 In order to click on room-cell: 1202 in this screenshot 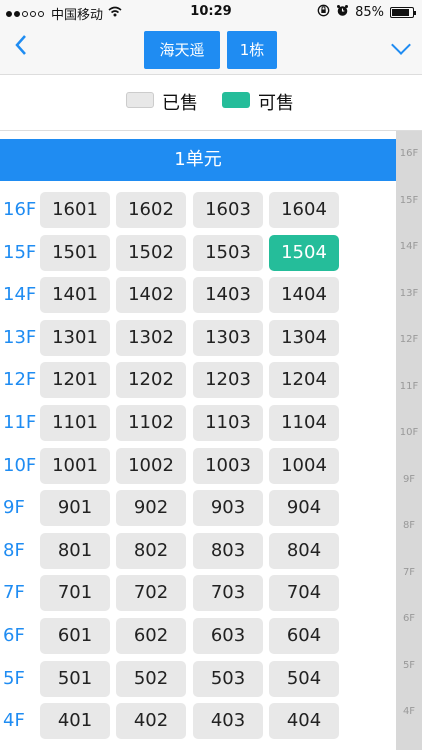, I will do `click(151, 380)`.